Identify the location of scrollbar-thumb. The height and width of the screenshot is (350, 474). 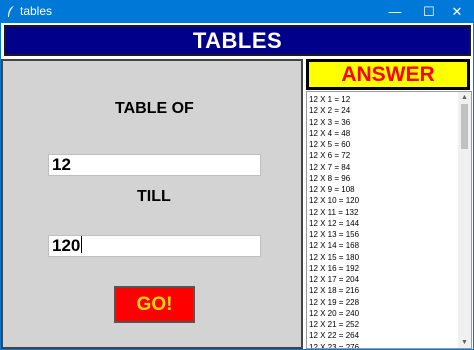
(464, 126).